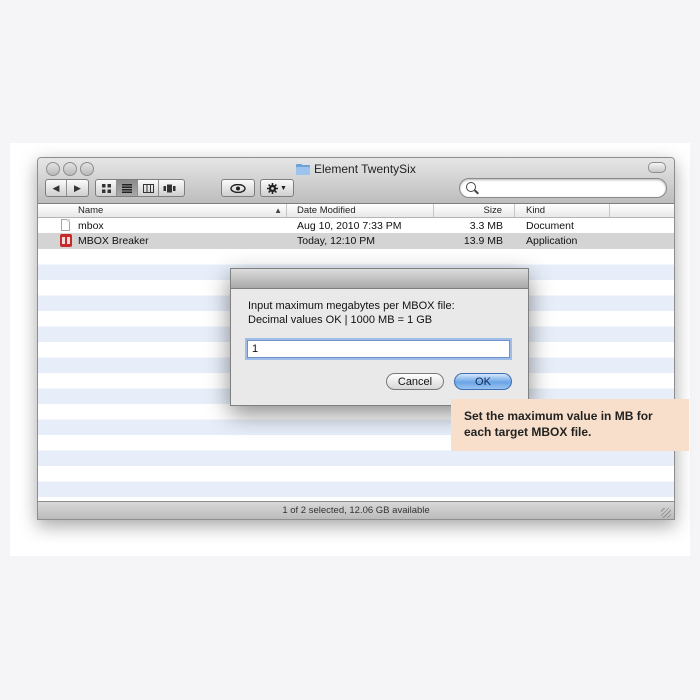 The image size is (700, 700). What do you see at coordinates (365, 169) in the screenshot?
I see `window-title-text: Element TwentySix` at bounding box center [365, 169].